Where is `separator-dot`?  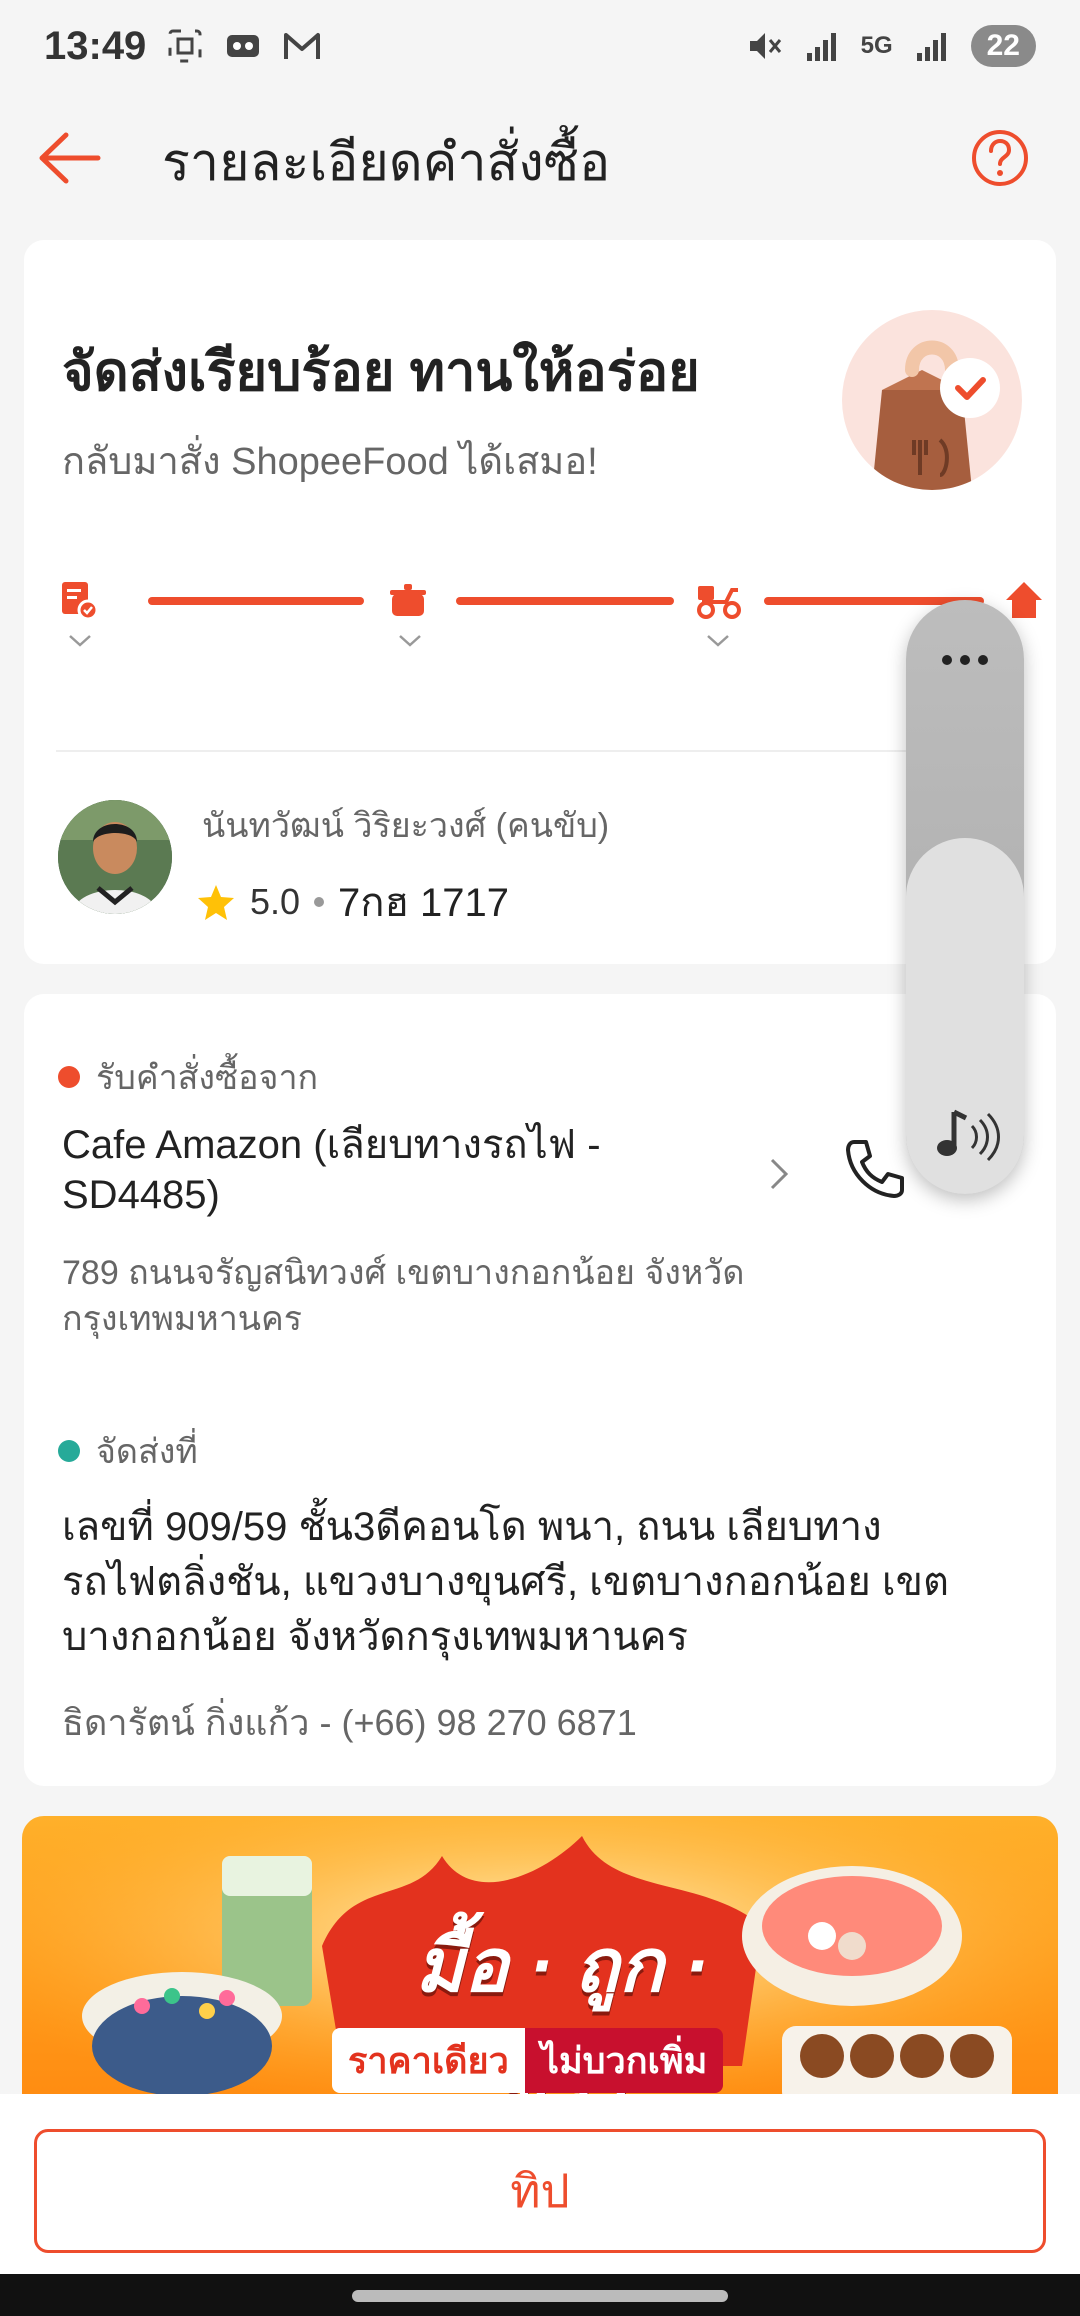
separator-dot is located at coordinates (319, 902).